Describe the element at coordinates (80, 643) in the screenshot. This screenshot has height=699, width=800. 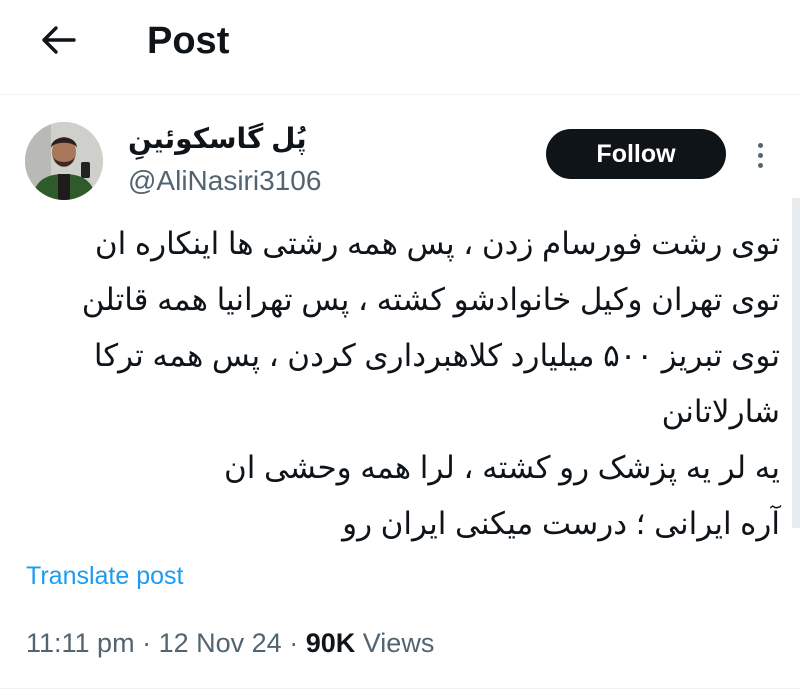
I see `post-time: 11:11 pm` at that location.